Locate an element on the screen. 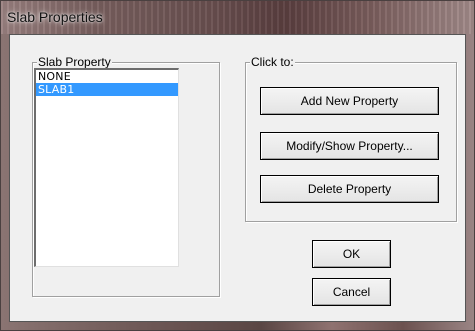  list-item-none: NONE is located at coordinates (107, 76).